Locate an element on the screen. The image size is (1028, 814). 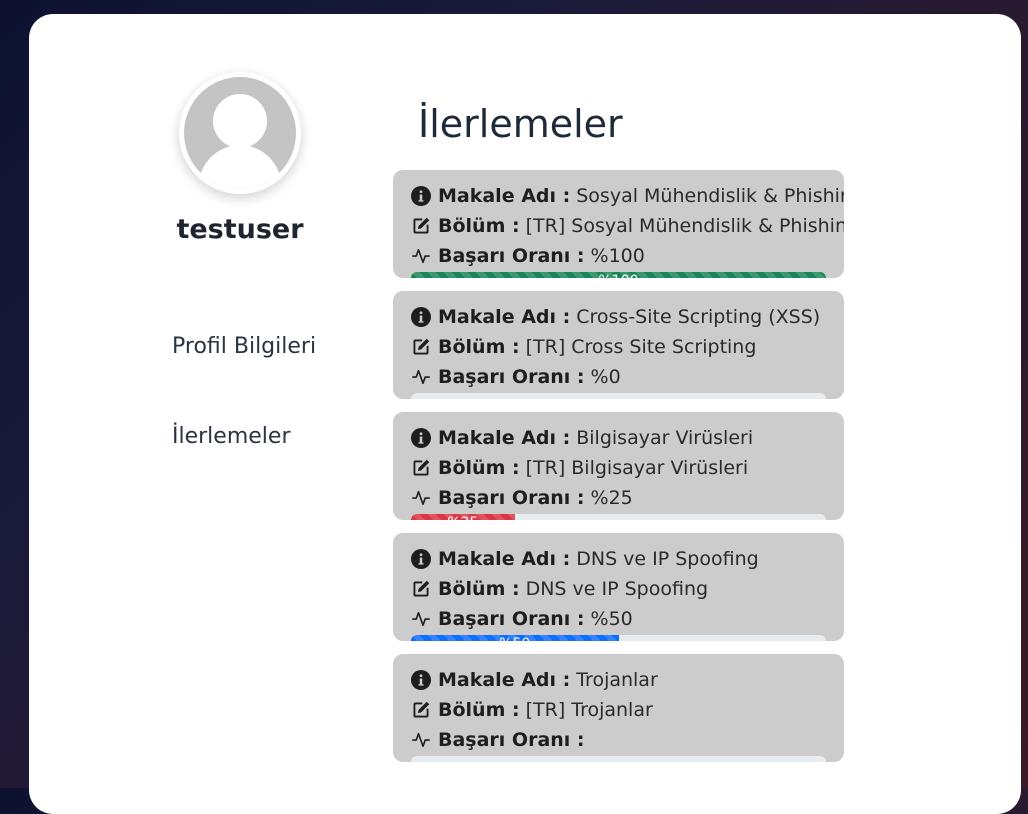
success-row: Başarı Oranı : is located at coordinates (618, 740).